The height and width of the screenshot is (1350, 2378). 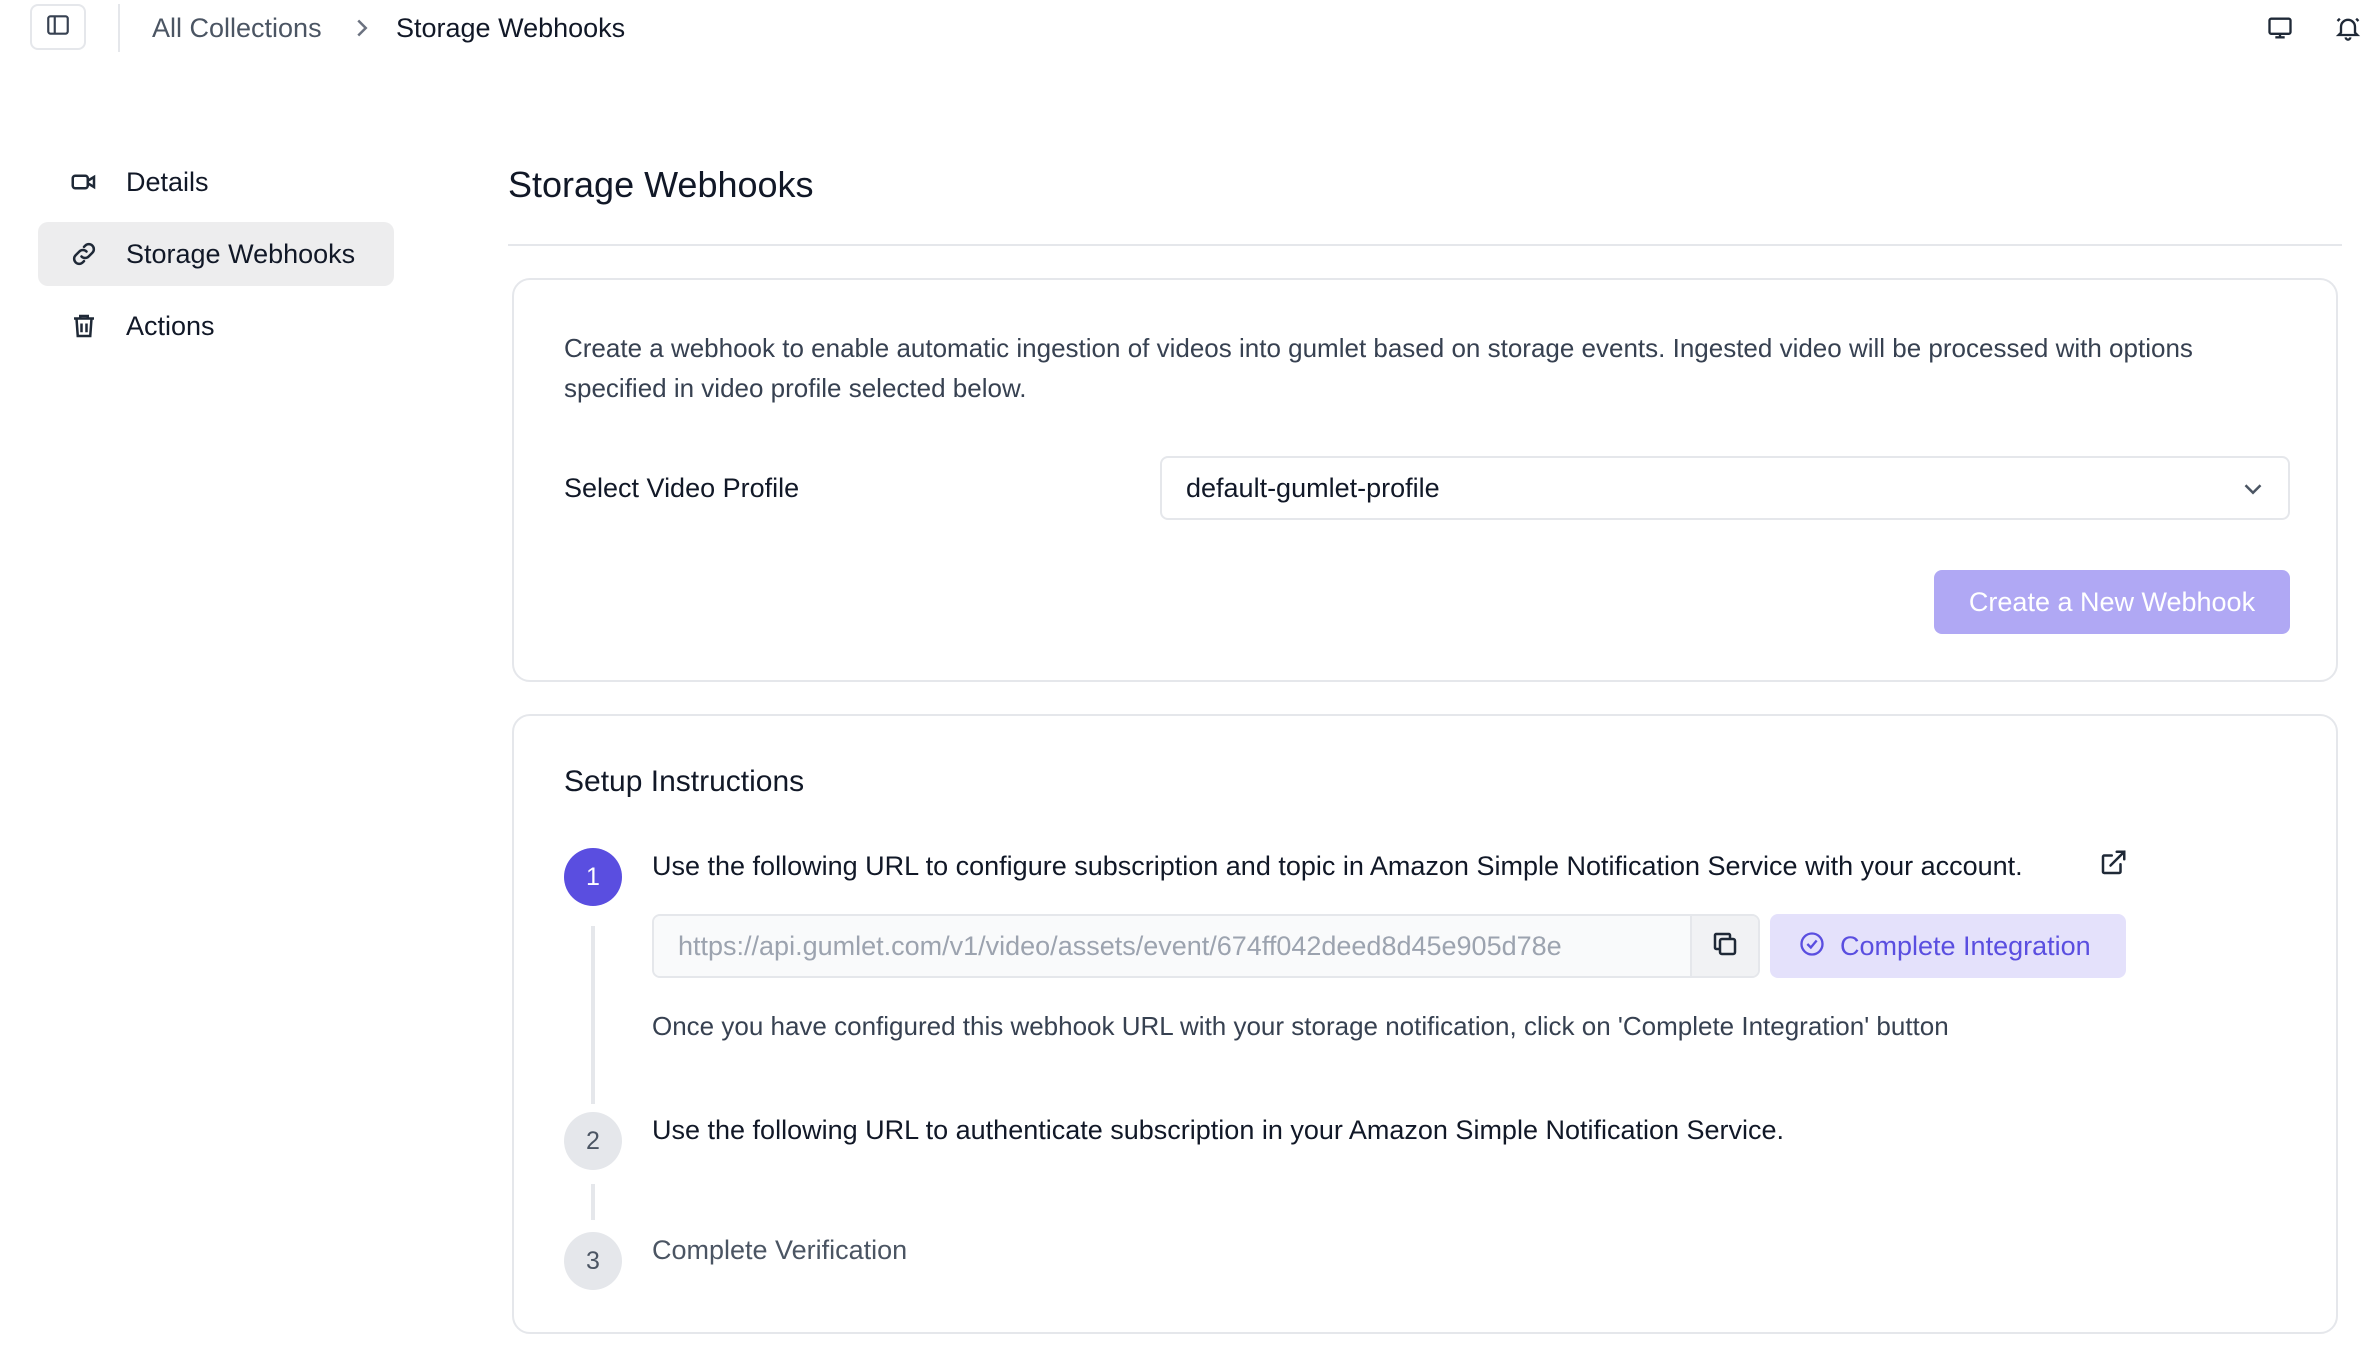 What do you see at coordinates (2348, 28) in the screenshot?
I see `bell-icon` at bounding box center [2348, 28].